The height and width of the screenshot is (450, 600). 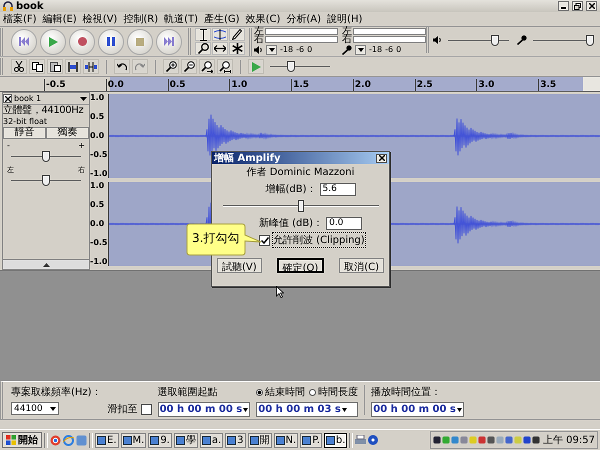 I want to click on dialog-title: 增幅 Amplify, so click(x=247, y=158).